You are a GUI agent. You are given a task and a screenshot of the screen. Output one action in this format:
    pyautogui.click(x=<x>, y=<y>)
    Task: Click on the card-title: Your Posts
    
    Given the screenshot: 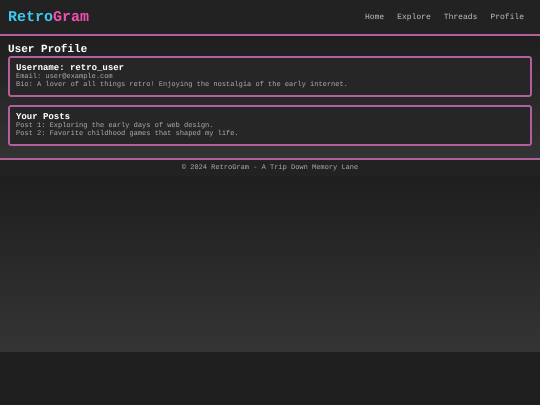 What is the action you would take?
    pyautogui.click(x=43, y=117)
    